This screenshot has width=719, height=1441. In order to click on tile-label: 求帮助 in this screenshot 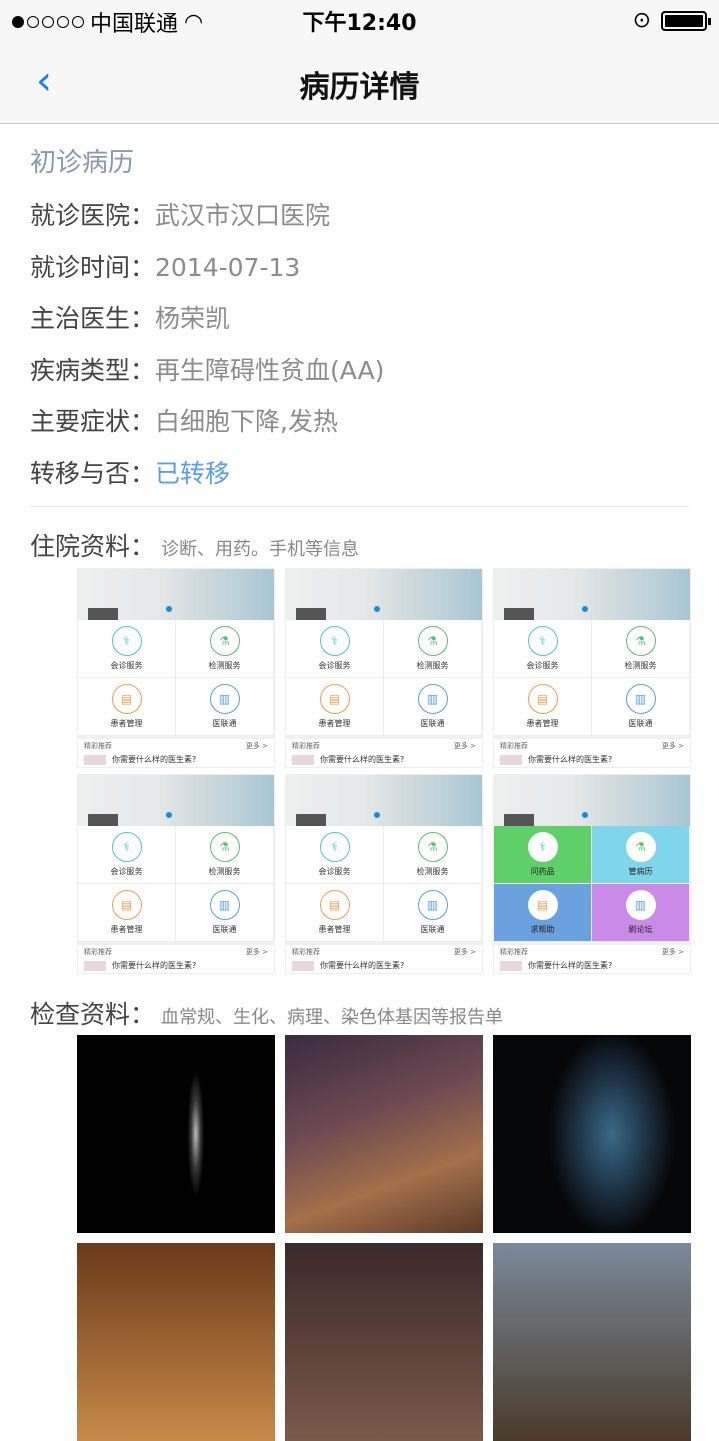, I will do `click(542, 929)`.